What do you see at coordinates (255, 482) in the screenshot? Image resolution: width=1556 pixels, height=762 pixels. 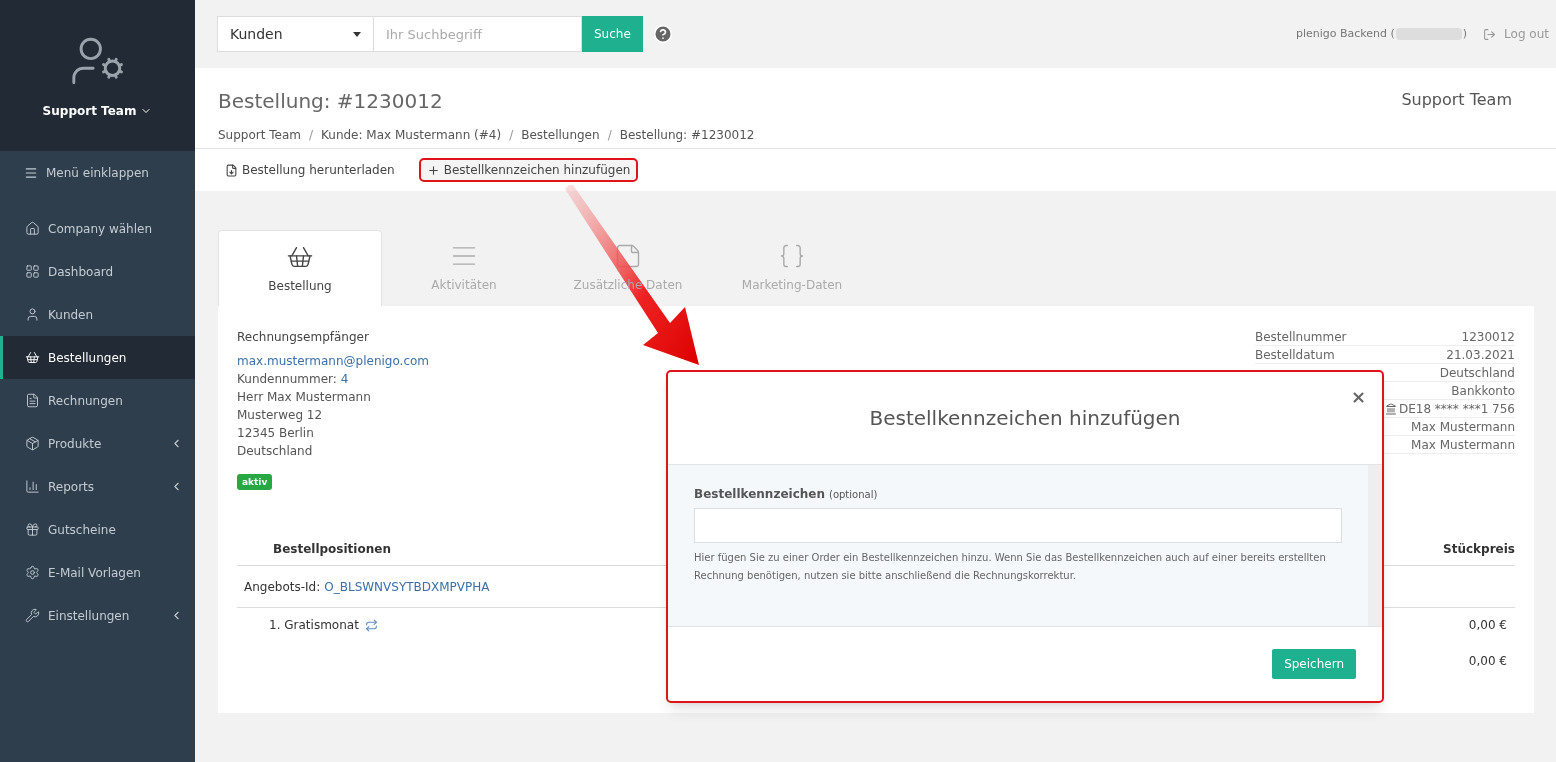 I see `status-badge: aktiv` at bounding box center [255, 482].